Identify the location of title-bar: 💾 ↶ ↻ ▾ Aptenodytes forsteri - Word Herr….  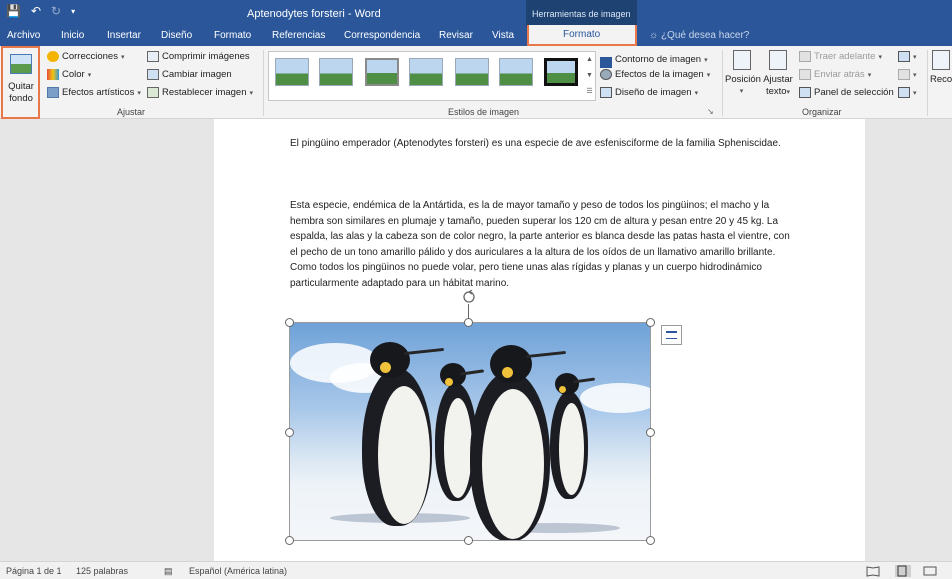
(476, 13).